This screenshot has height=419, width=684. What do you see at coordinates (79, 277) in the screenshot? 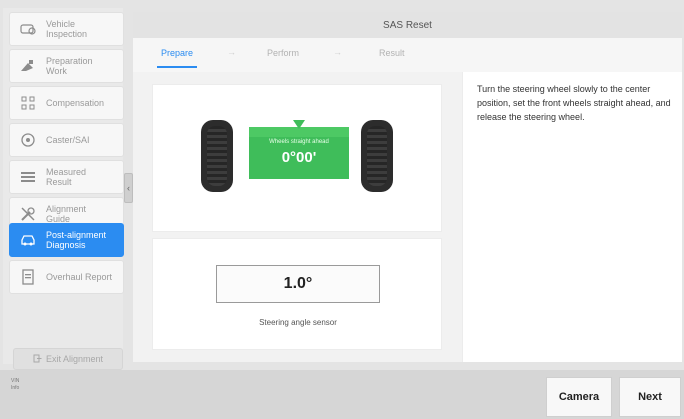
I see `sidebar-item-label: Overhaul Report` at bounding box center [79, 277].